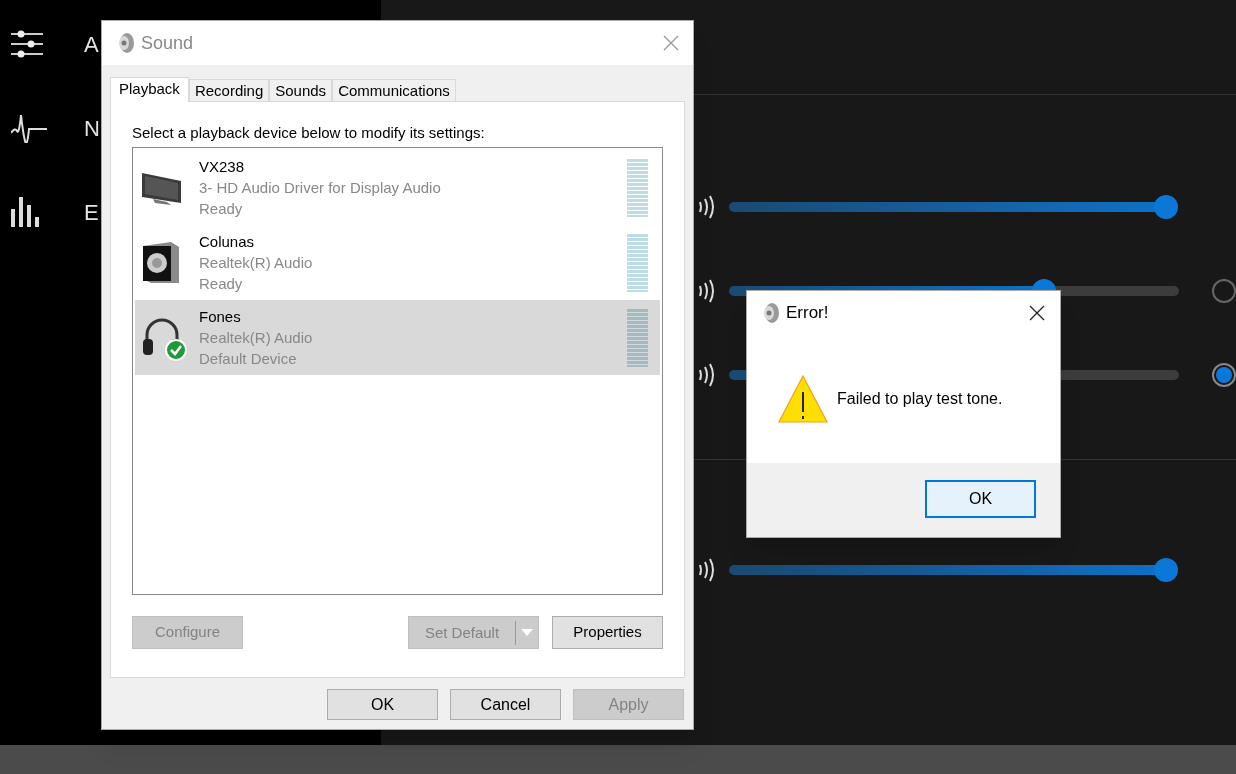 The image size is (1236, 774). I want to click on device-status: Default Device, so click(248, 359).